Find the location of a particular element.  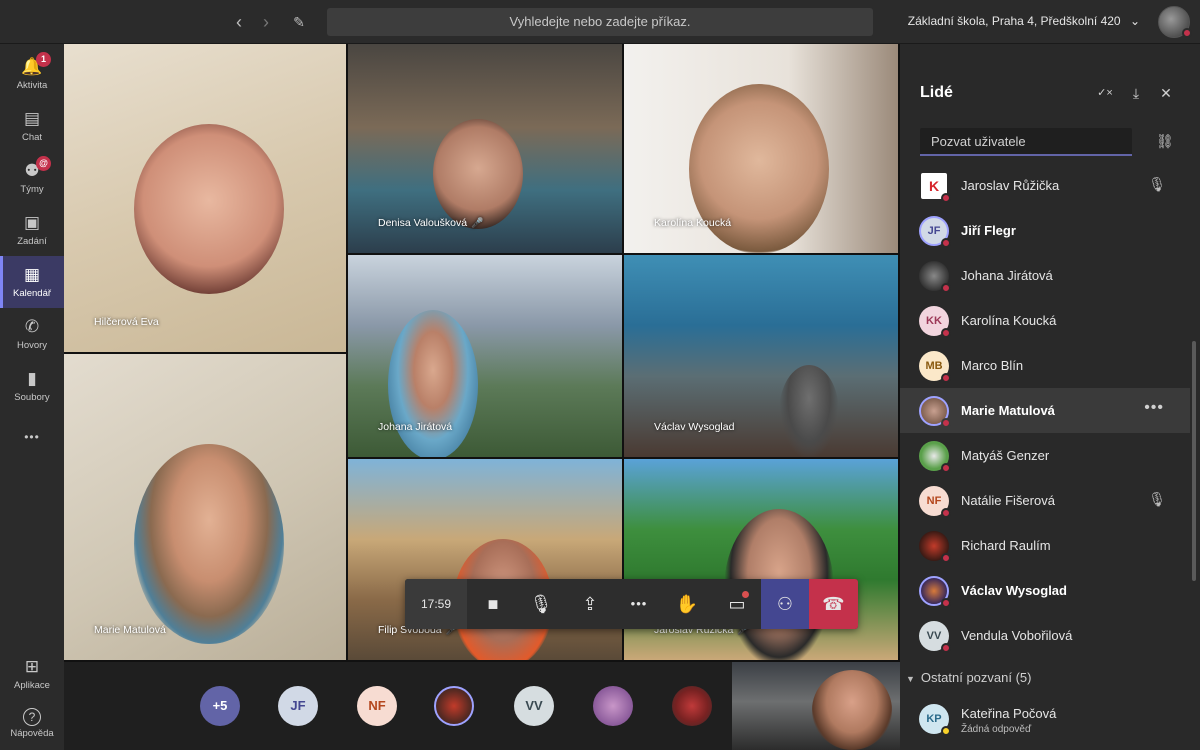

participant-row: KK Karolína Koucká is located at coordinates (1045, 320).